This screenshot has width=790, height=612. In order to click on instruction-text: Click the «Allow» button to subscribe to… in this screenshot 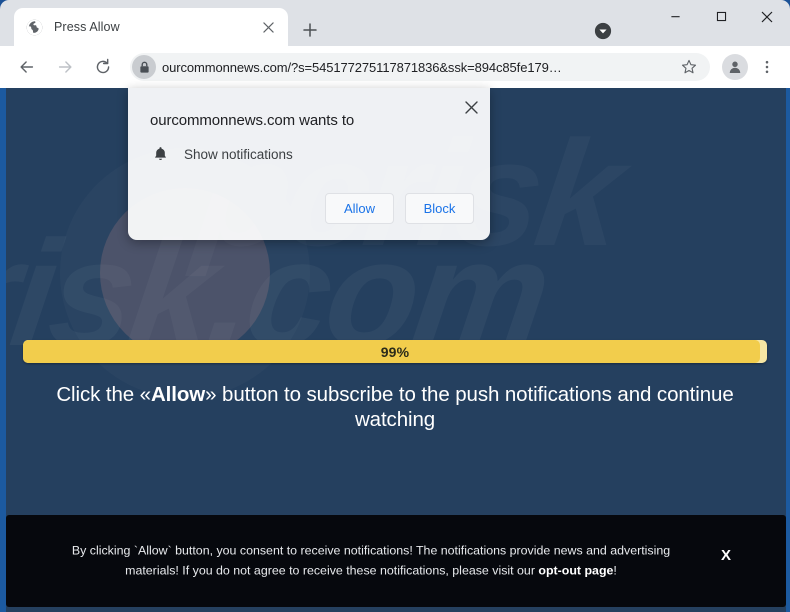, I will do `click(395, 407)`.